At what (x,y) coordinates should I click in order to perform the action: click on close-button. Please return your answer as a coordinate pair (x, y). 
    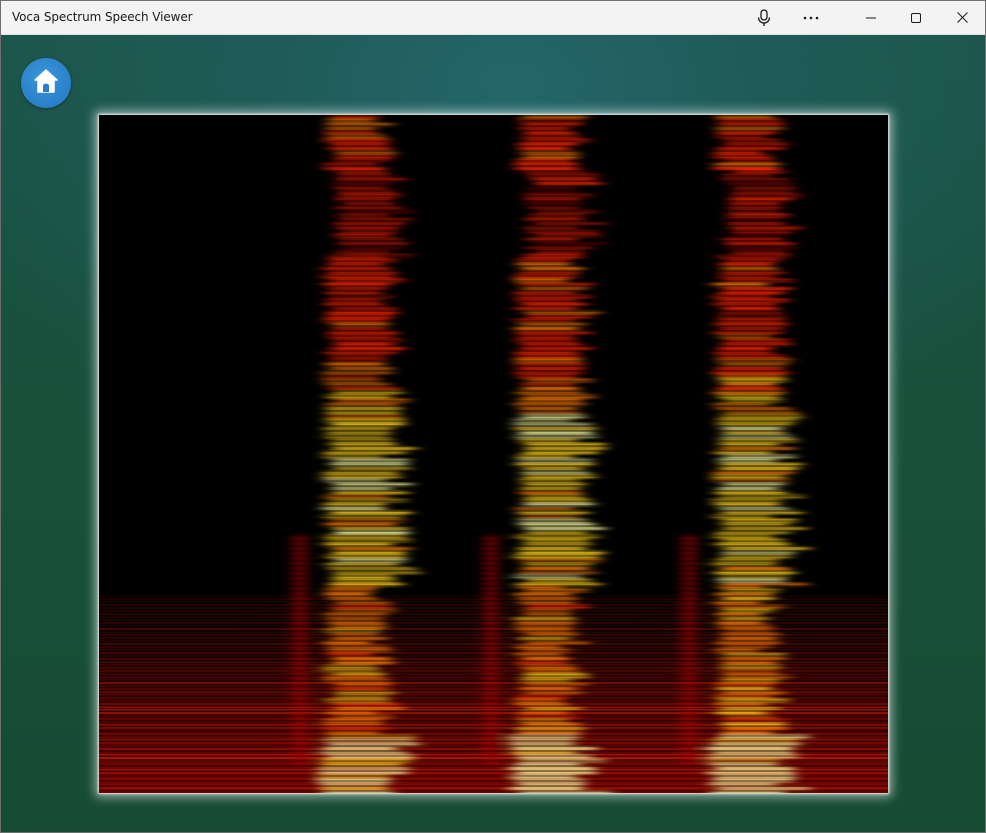
    Looking at the image, I should click on (962, 17).